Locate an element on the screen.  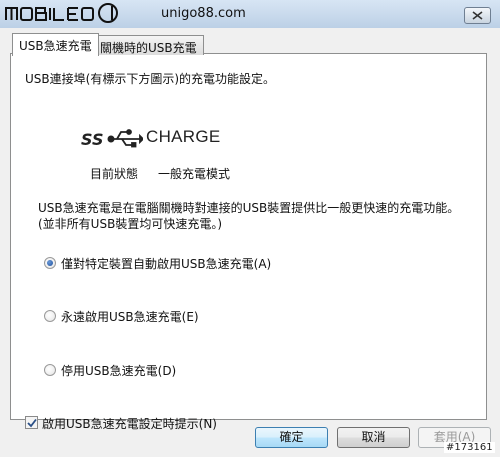
window-titlebar: unigo88.com is located at coordinates (250, 14).